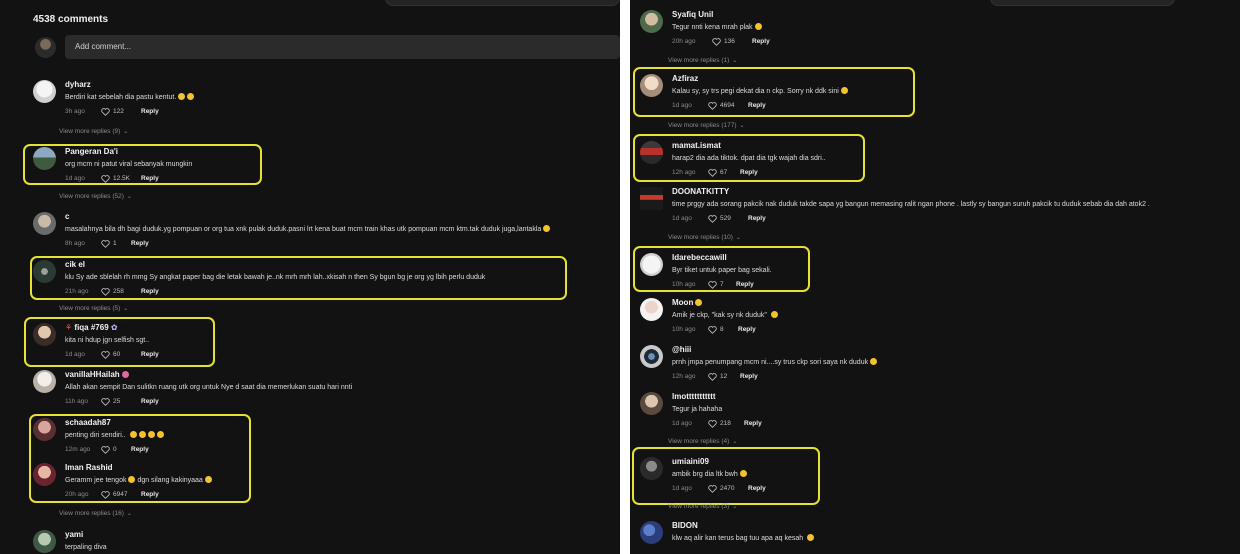 This screenshot has height=554, width=1240. What do you see at coordinates (760, 79) in the screenshot?
I see `comment-author: Azfiraz` at bounding box center [760, 79].